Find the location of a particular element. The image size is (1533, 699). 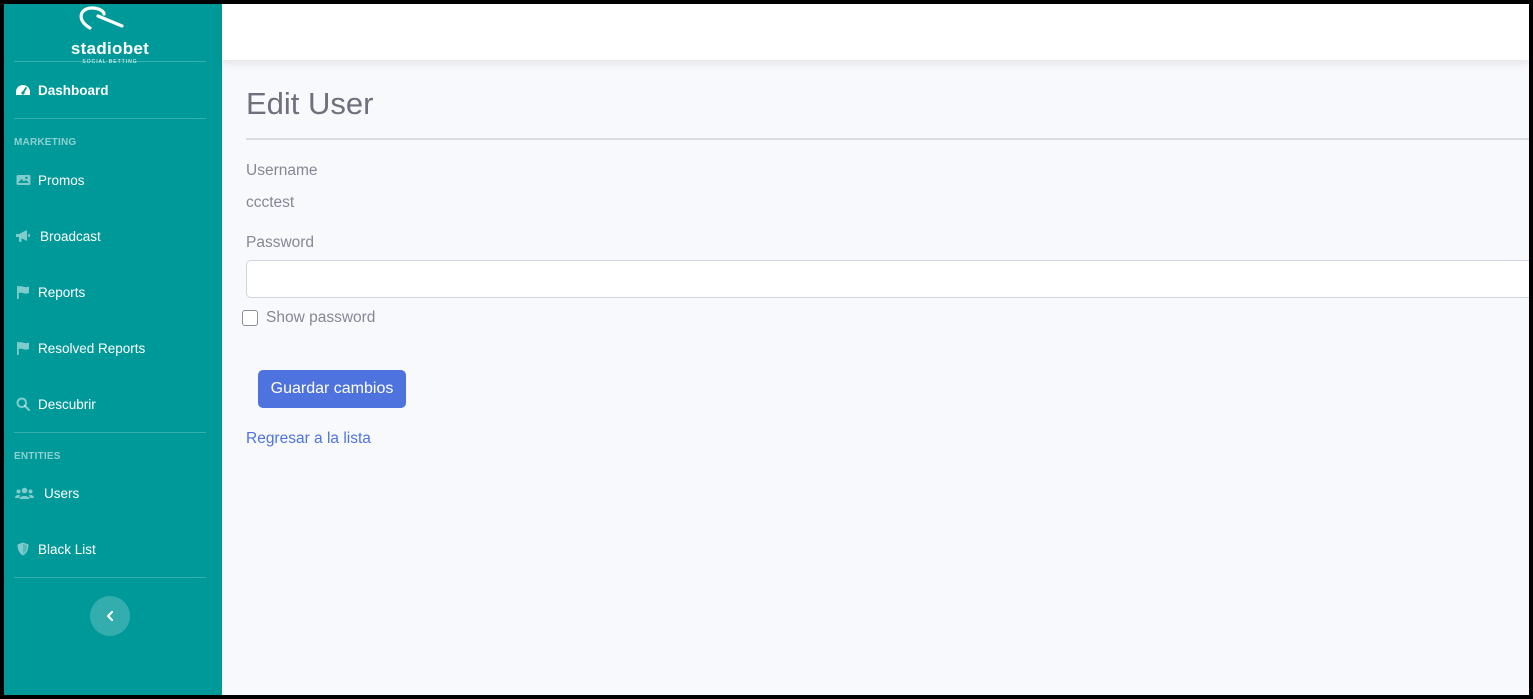

sidebar-item-black-list: Black List is located at coordinates (114, 549).